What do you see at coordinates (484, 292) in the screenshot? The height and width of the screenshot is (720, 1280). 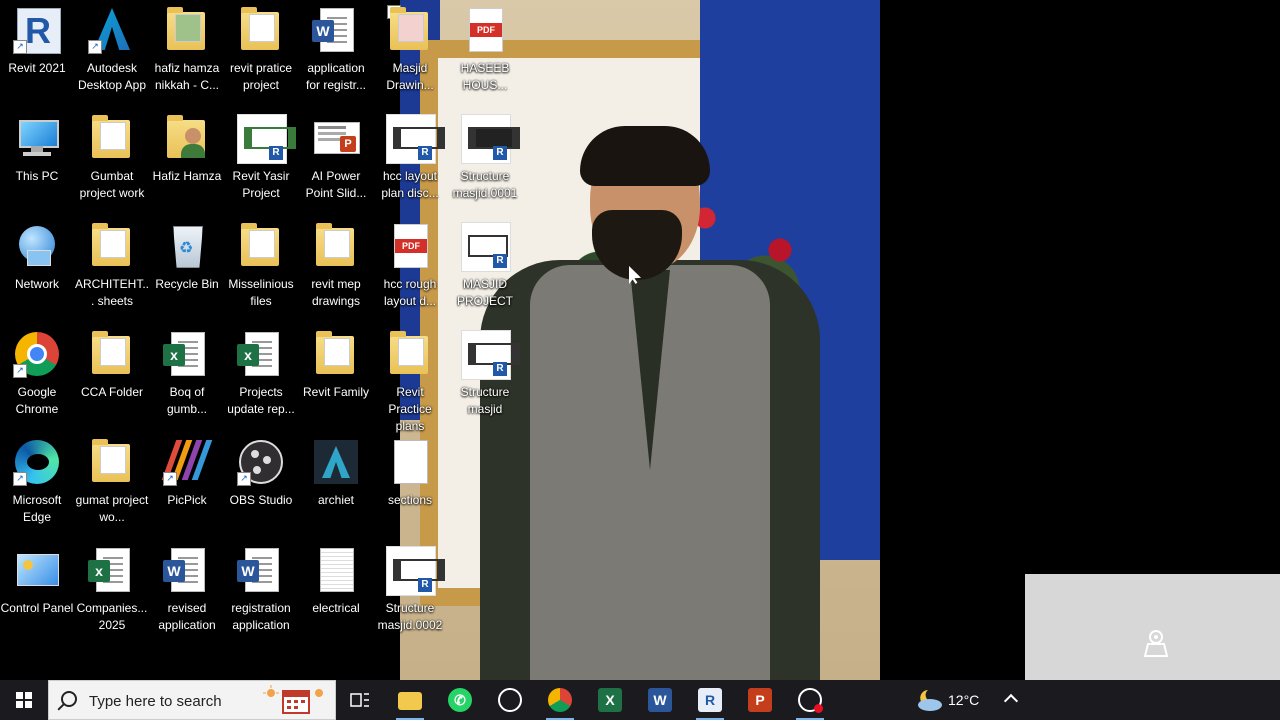 I see `icon-label: MASJID PROJECT` at bounding box center [484, 292].